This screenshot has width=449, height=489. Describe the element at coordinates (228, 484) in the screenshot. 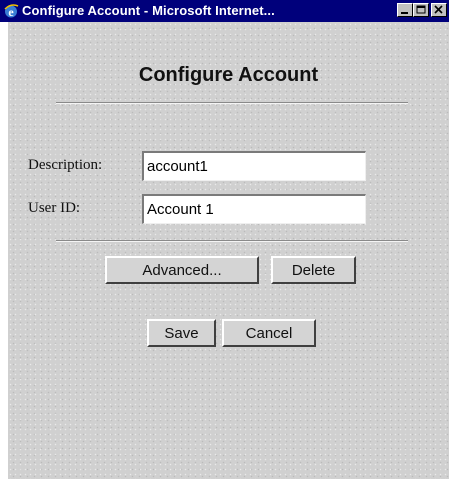

I see `window-bottom-edge` at that location.